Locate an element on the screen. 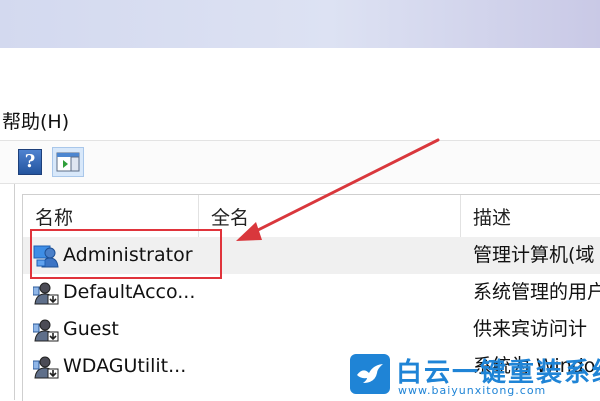  list-item-defaultaccount: DefaultAcco... 系统管理的用户 is located at coordinates (311, 292).